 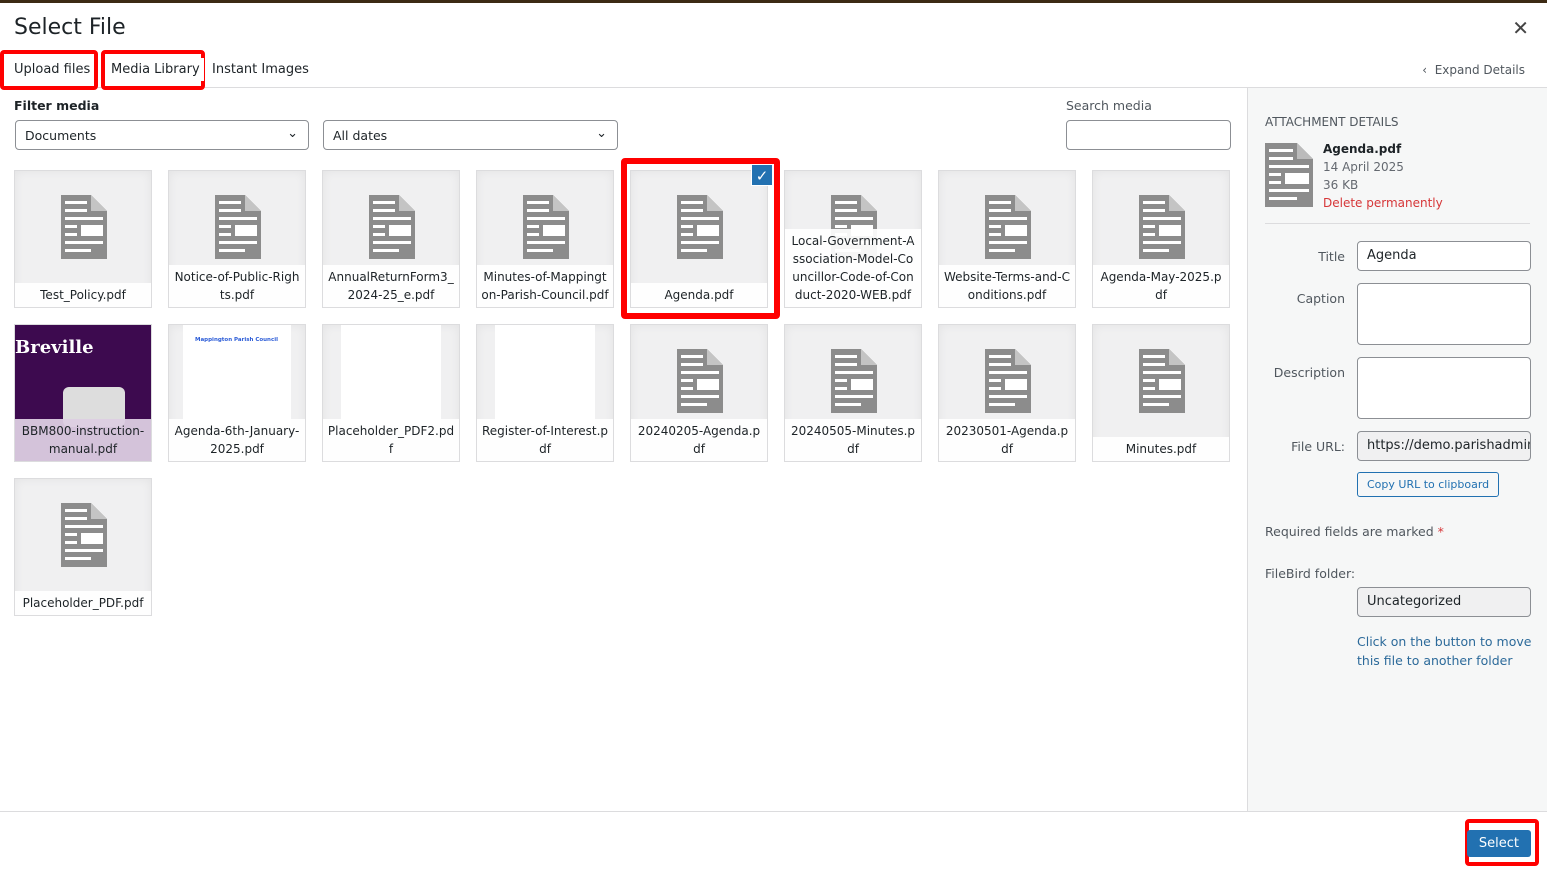 I want to click on media-item-name: Minutes.pdf, so click(x=1161, y=449).